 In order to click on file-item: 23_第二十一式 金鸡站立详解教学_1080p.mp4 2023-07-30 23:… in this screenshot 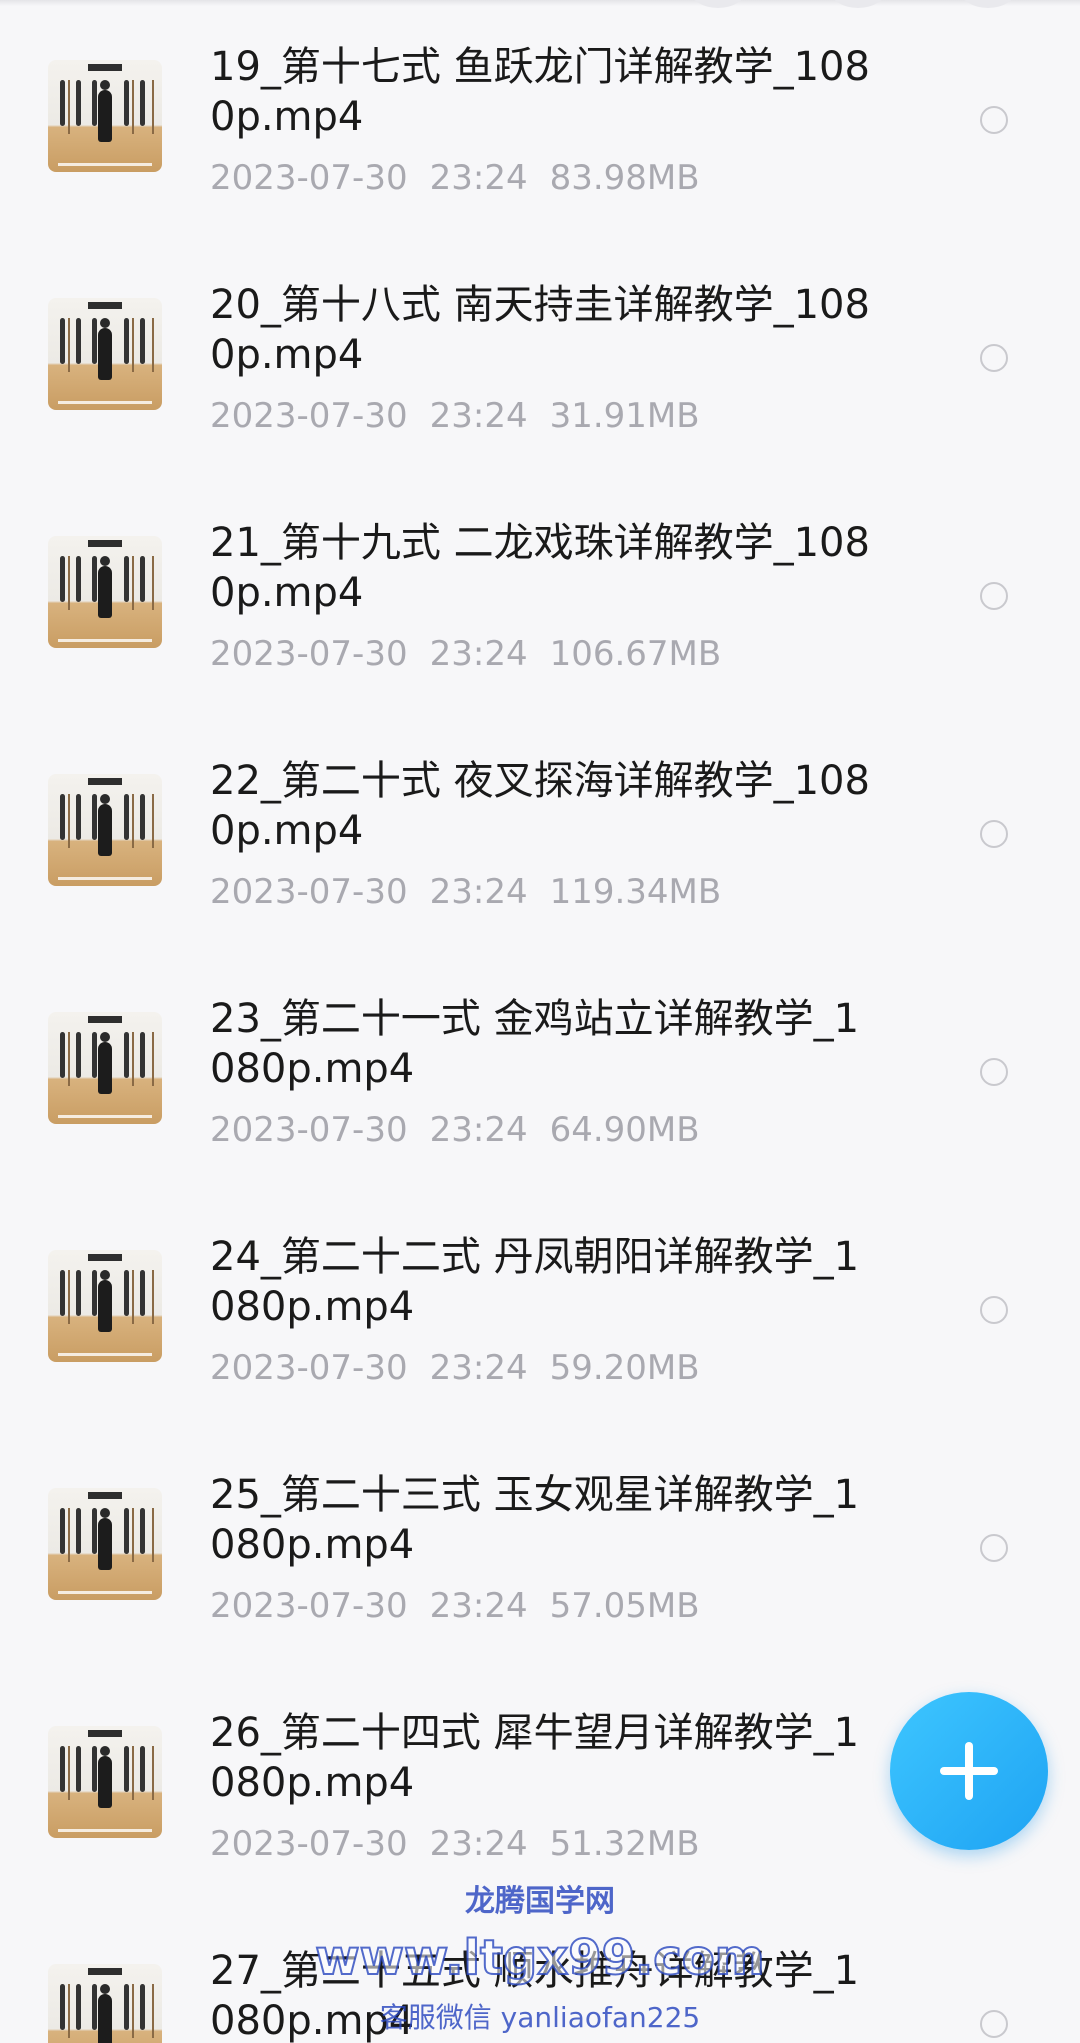, I will do `click(540, 1071)`.